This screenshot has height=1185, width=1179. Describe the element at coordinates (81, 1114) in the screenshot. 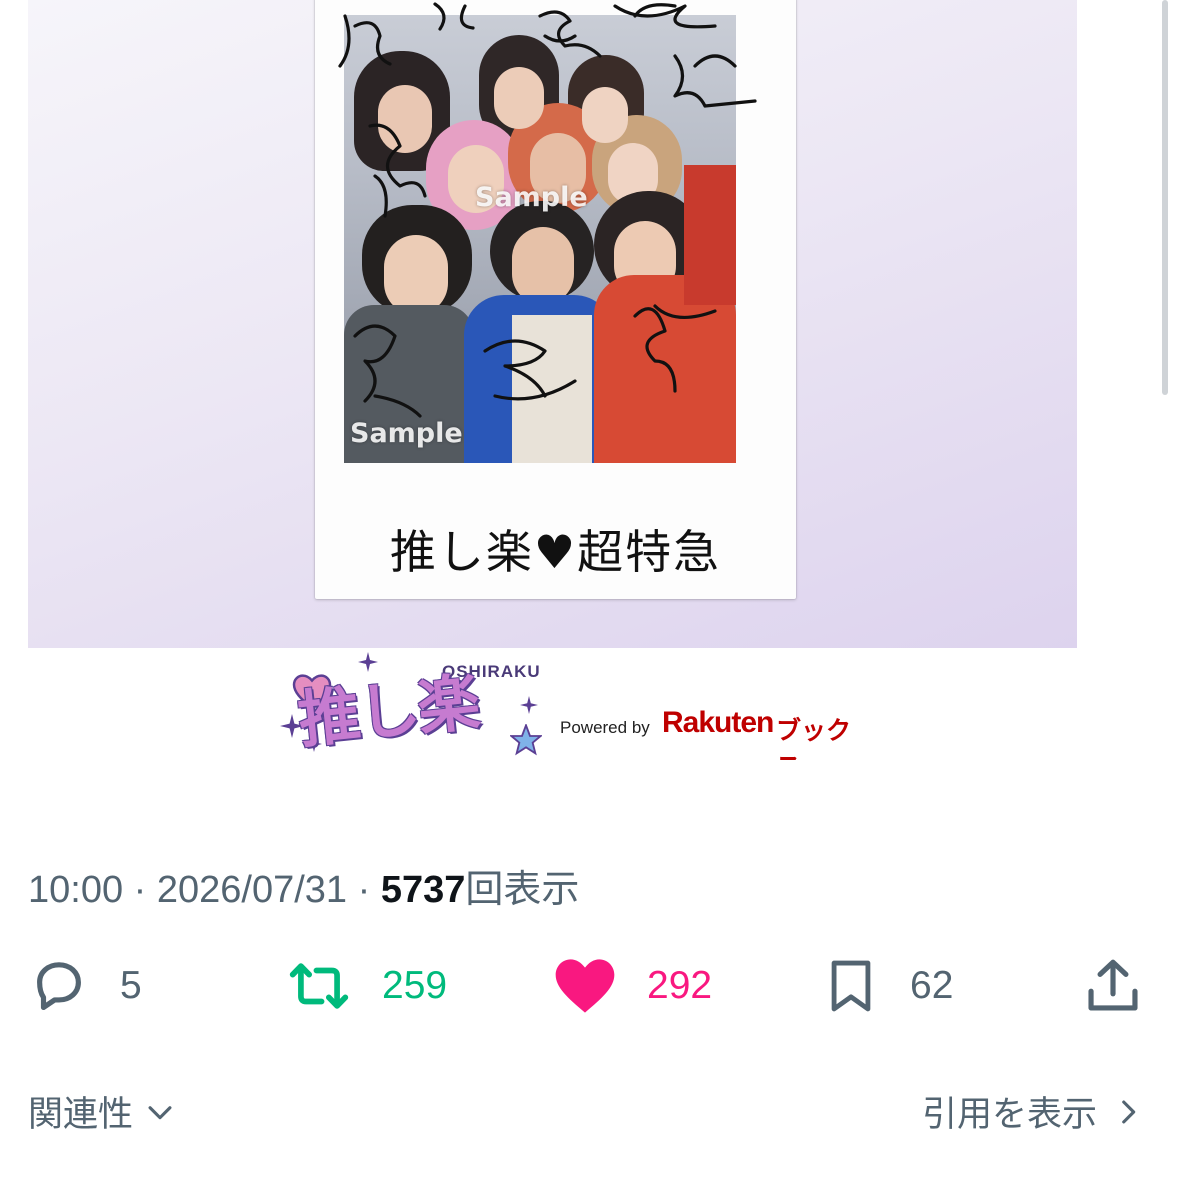

I see `relevance-label: 関連性` at that location.